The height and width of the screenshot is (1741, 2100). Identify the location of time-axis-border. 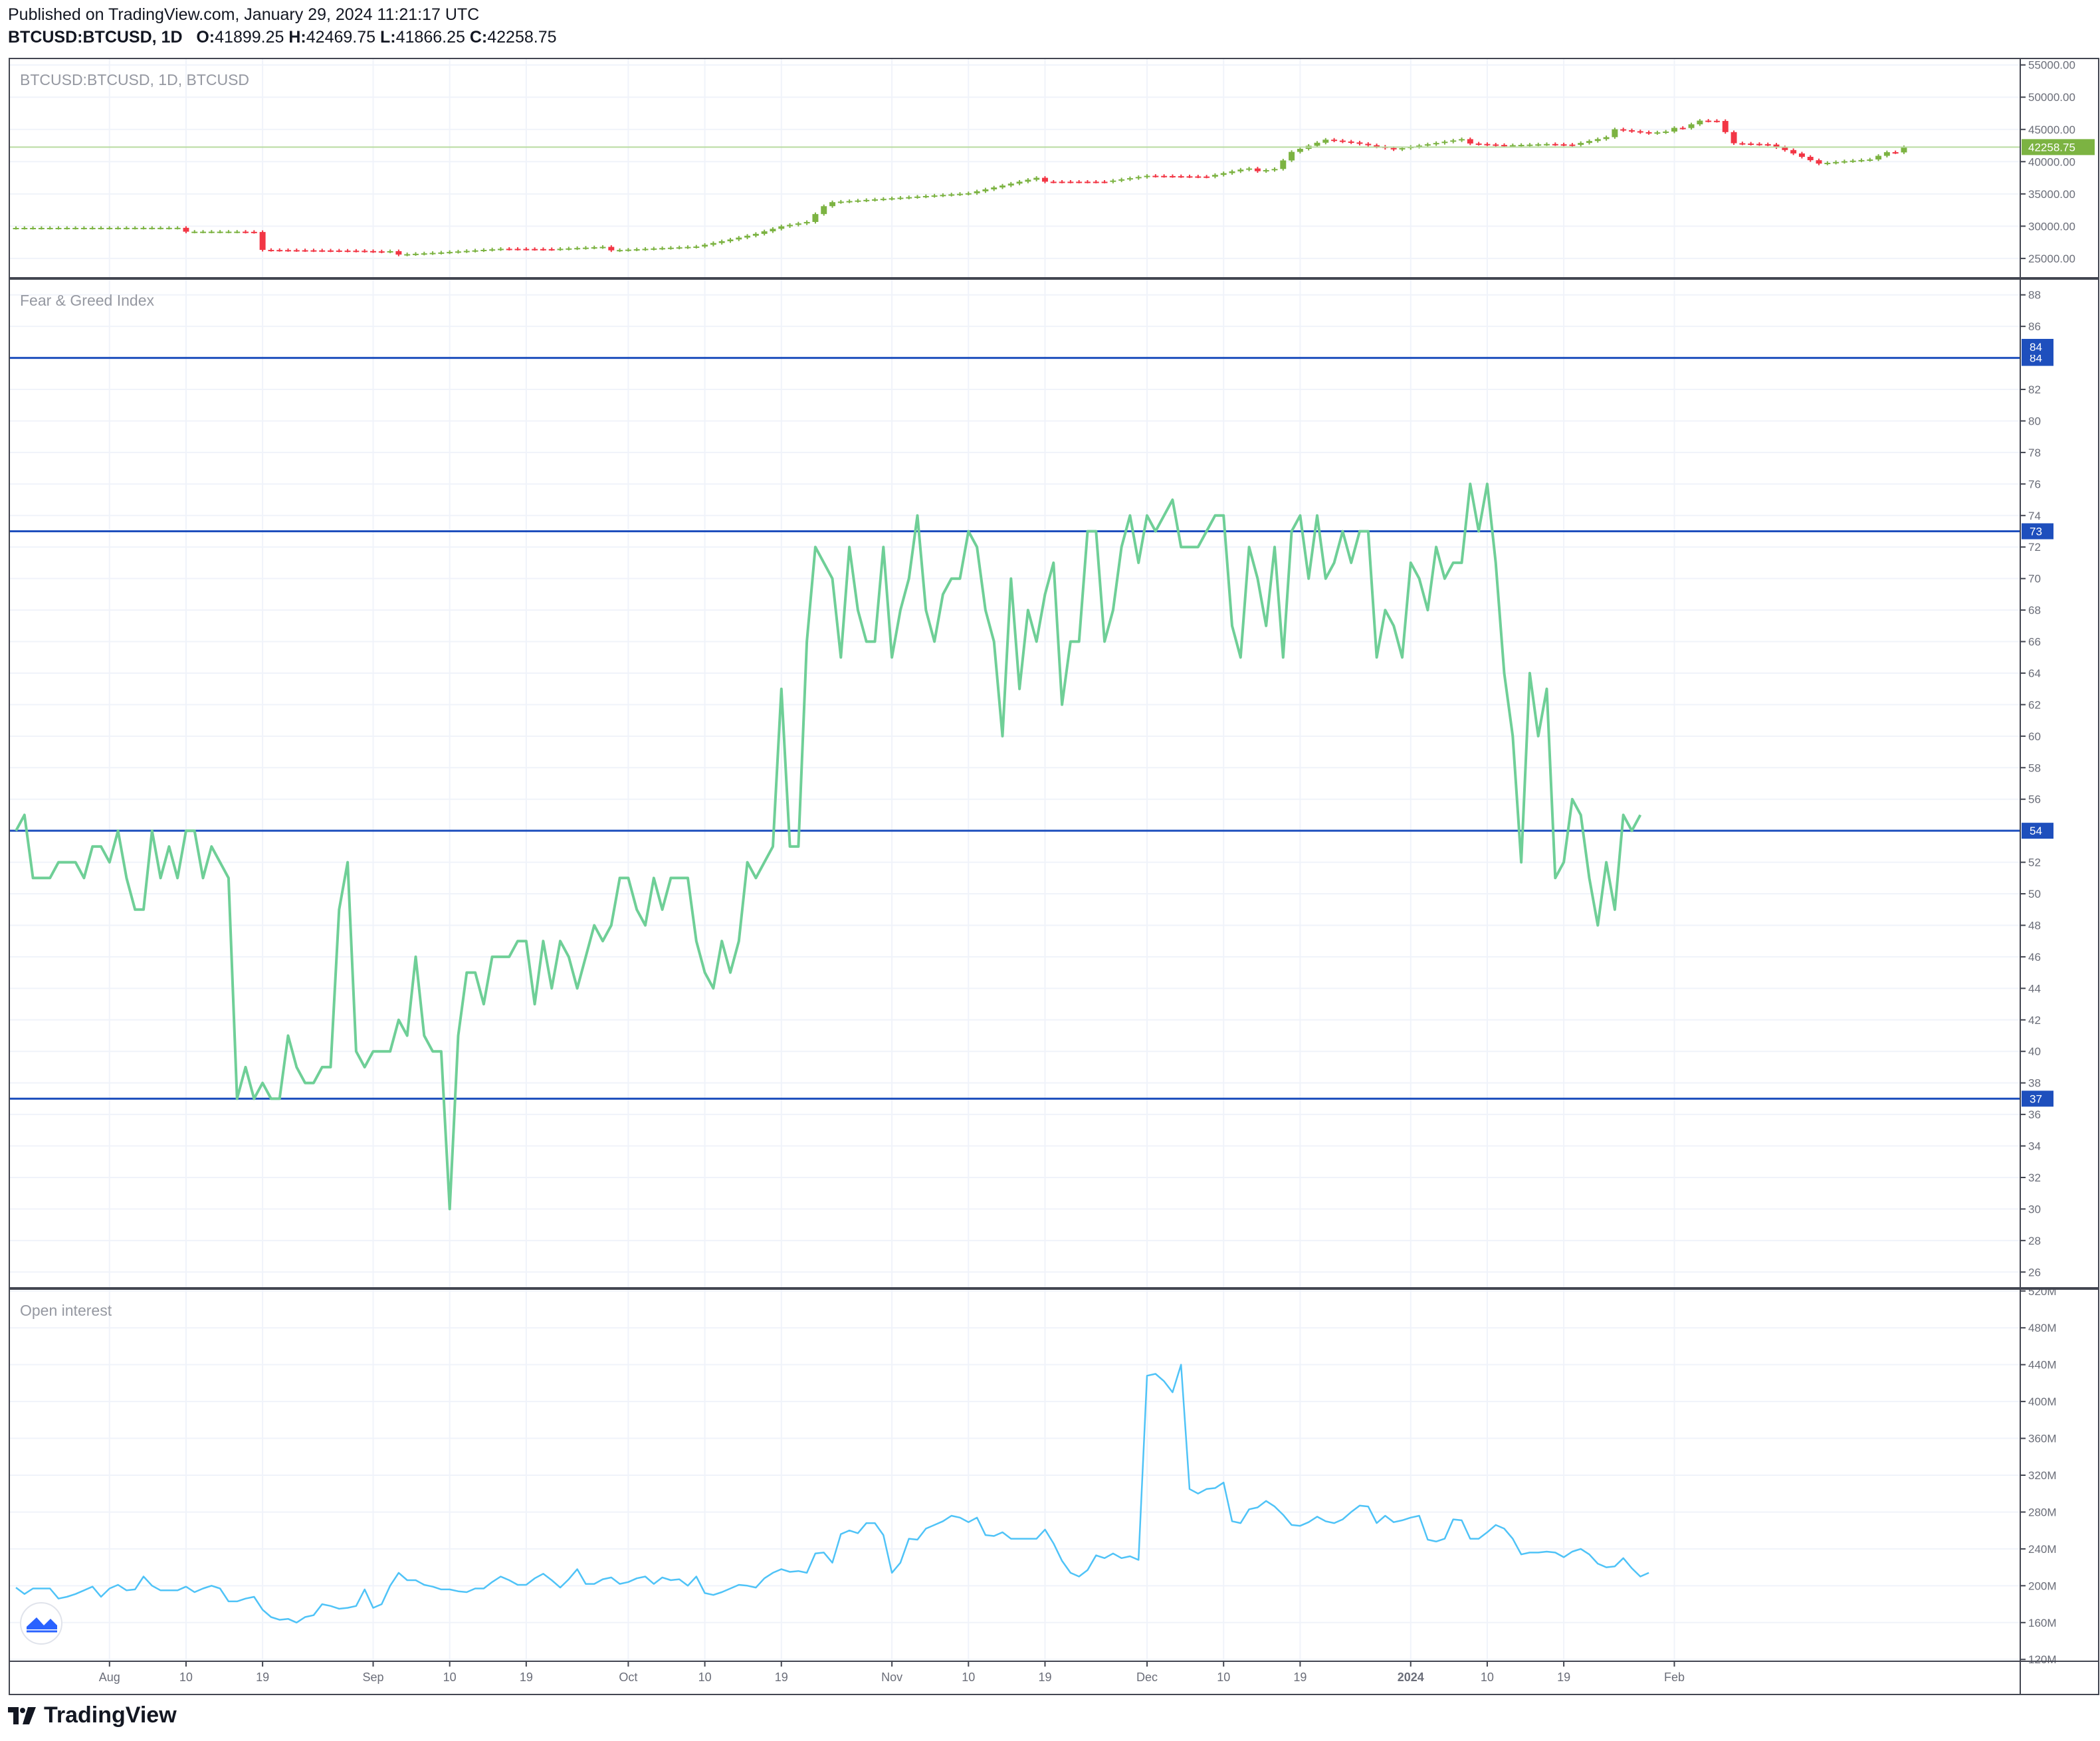
(1054, 1678).